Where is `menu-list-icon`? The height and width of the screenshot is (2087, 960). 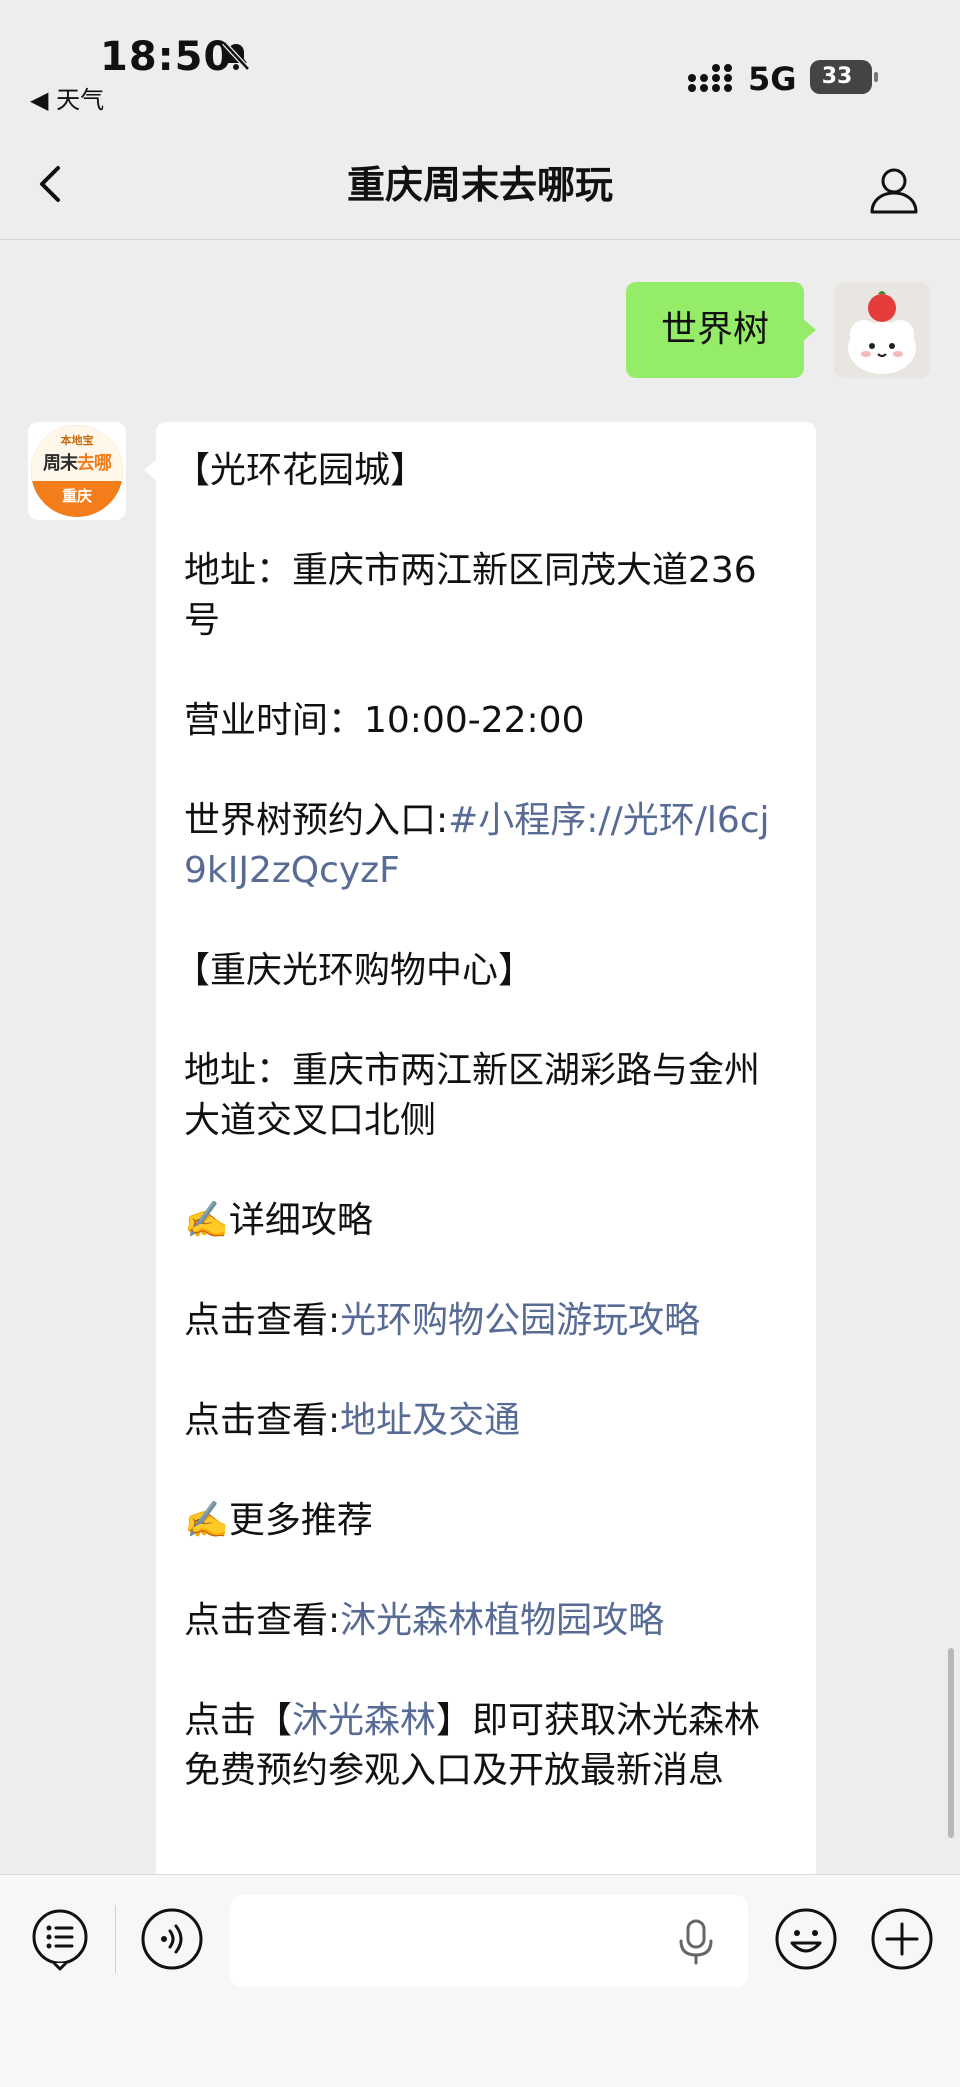
menu-list-icon is located at coordinates (60, 1939).